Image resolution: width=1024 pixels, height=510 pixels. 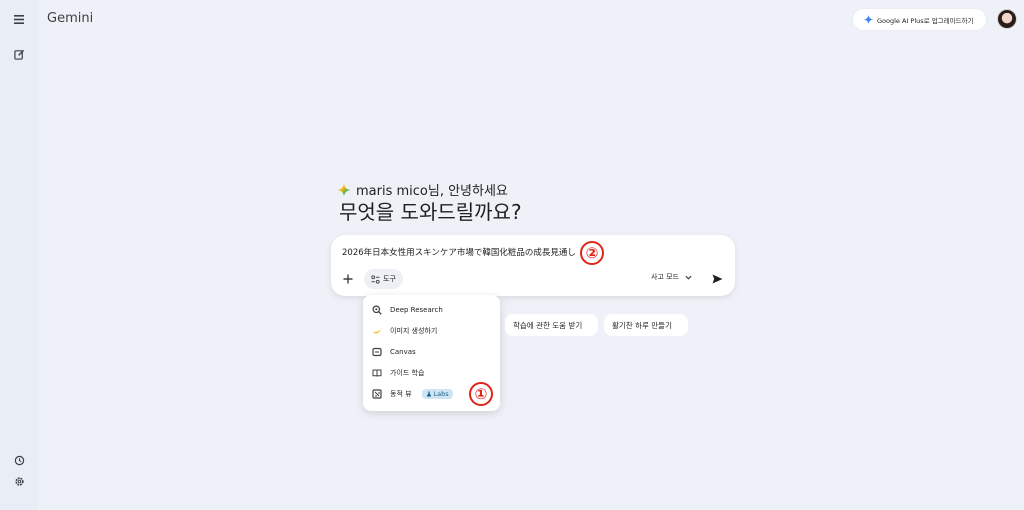 I want to click on canvas-icon, so click(x=376, y=352).